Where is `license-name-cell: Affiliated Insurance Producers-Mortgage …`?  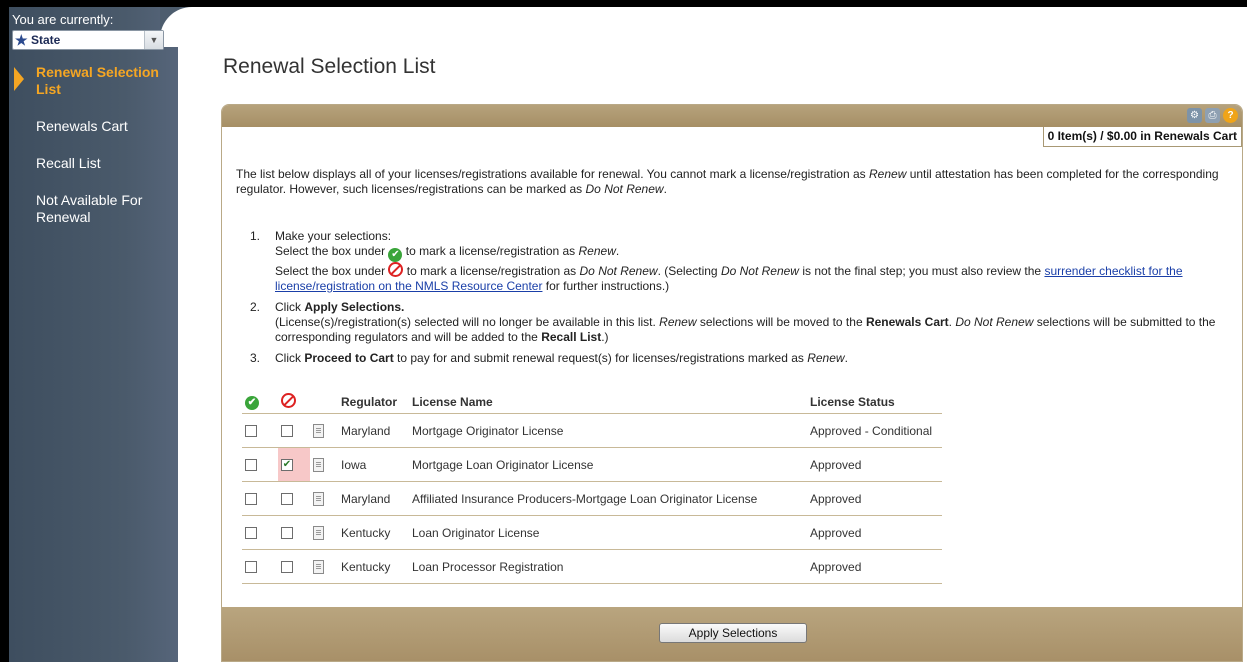
license-name-cell: Affiliated Insurance Producers-Mortgage … is located at coordinates (608, 498).